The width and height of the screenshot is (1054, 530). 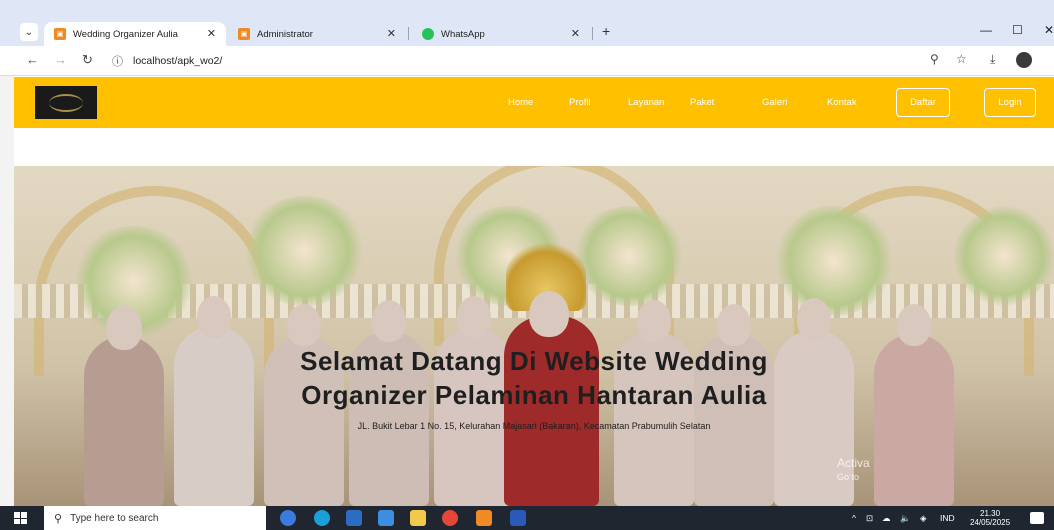 I want to click on tab-administrator: ▣ Administrator ✕, so click(x=317, y=34).